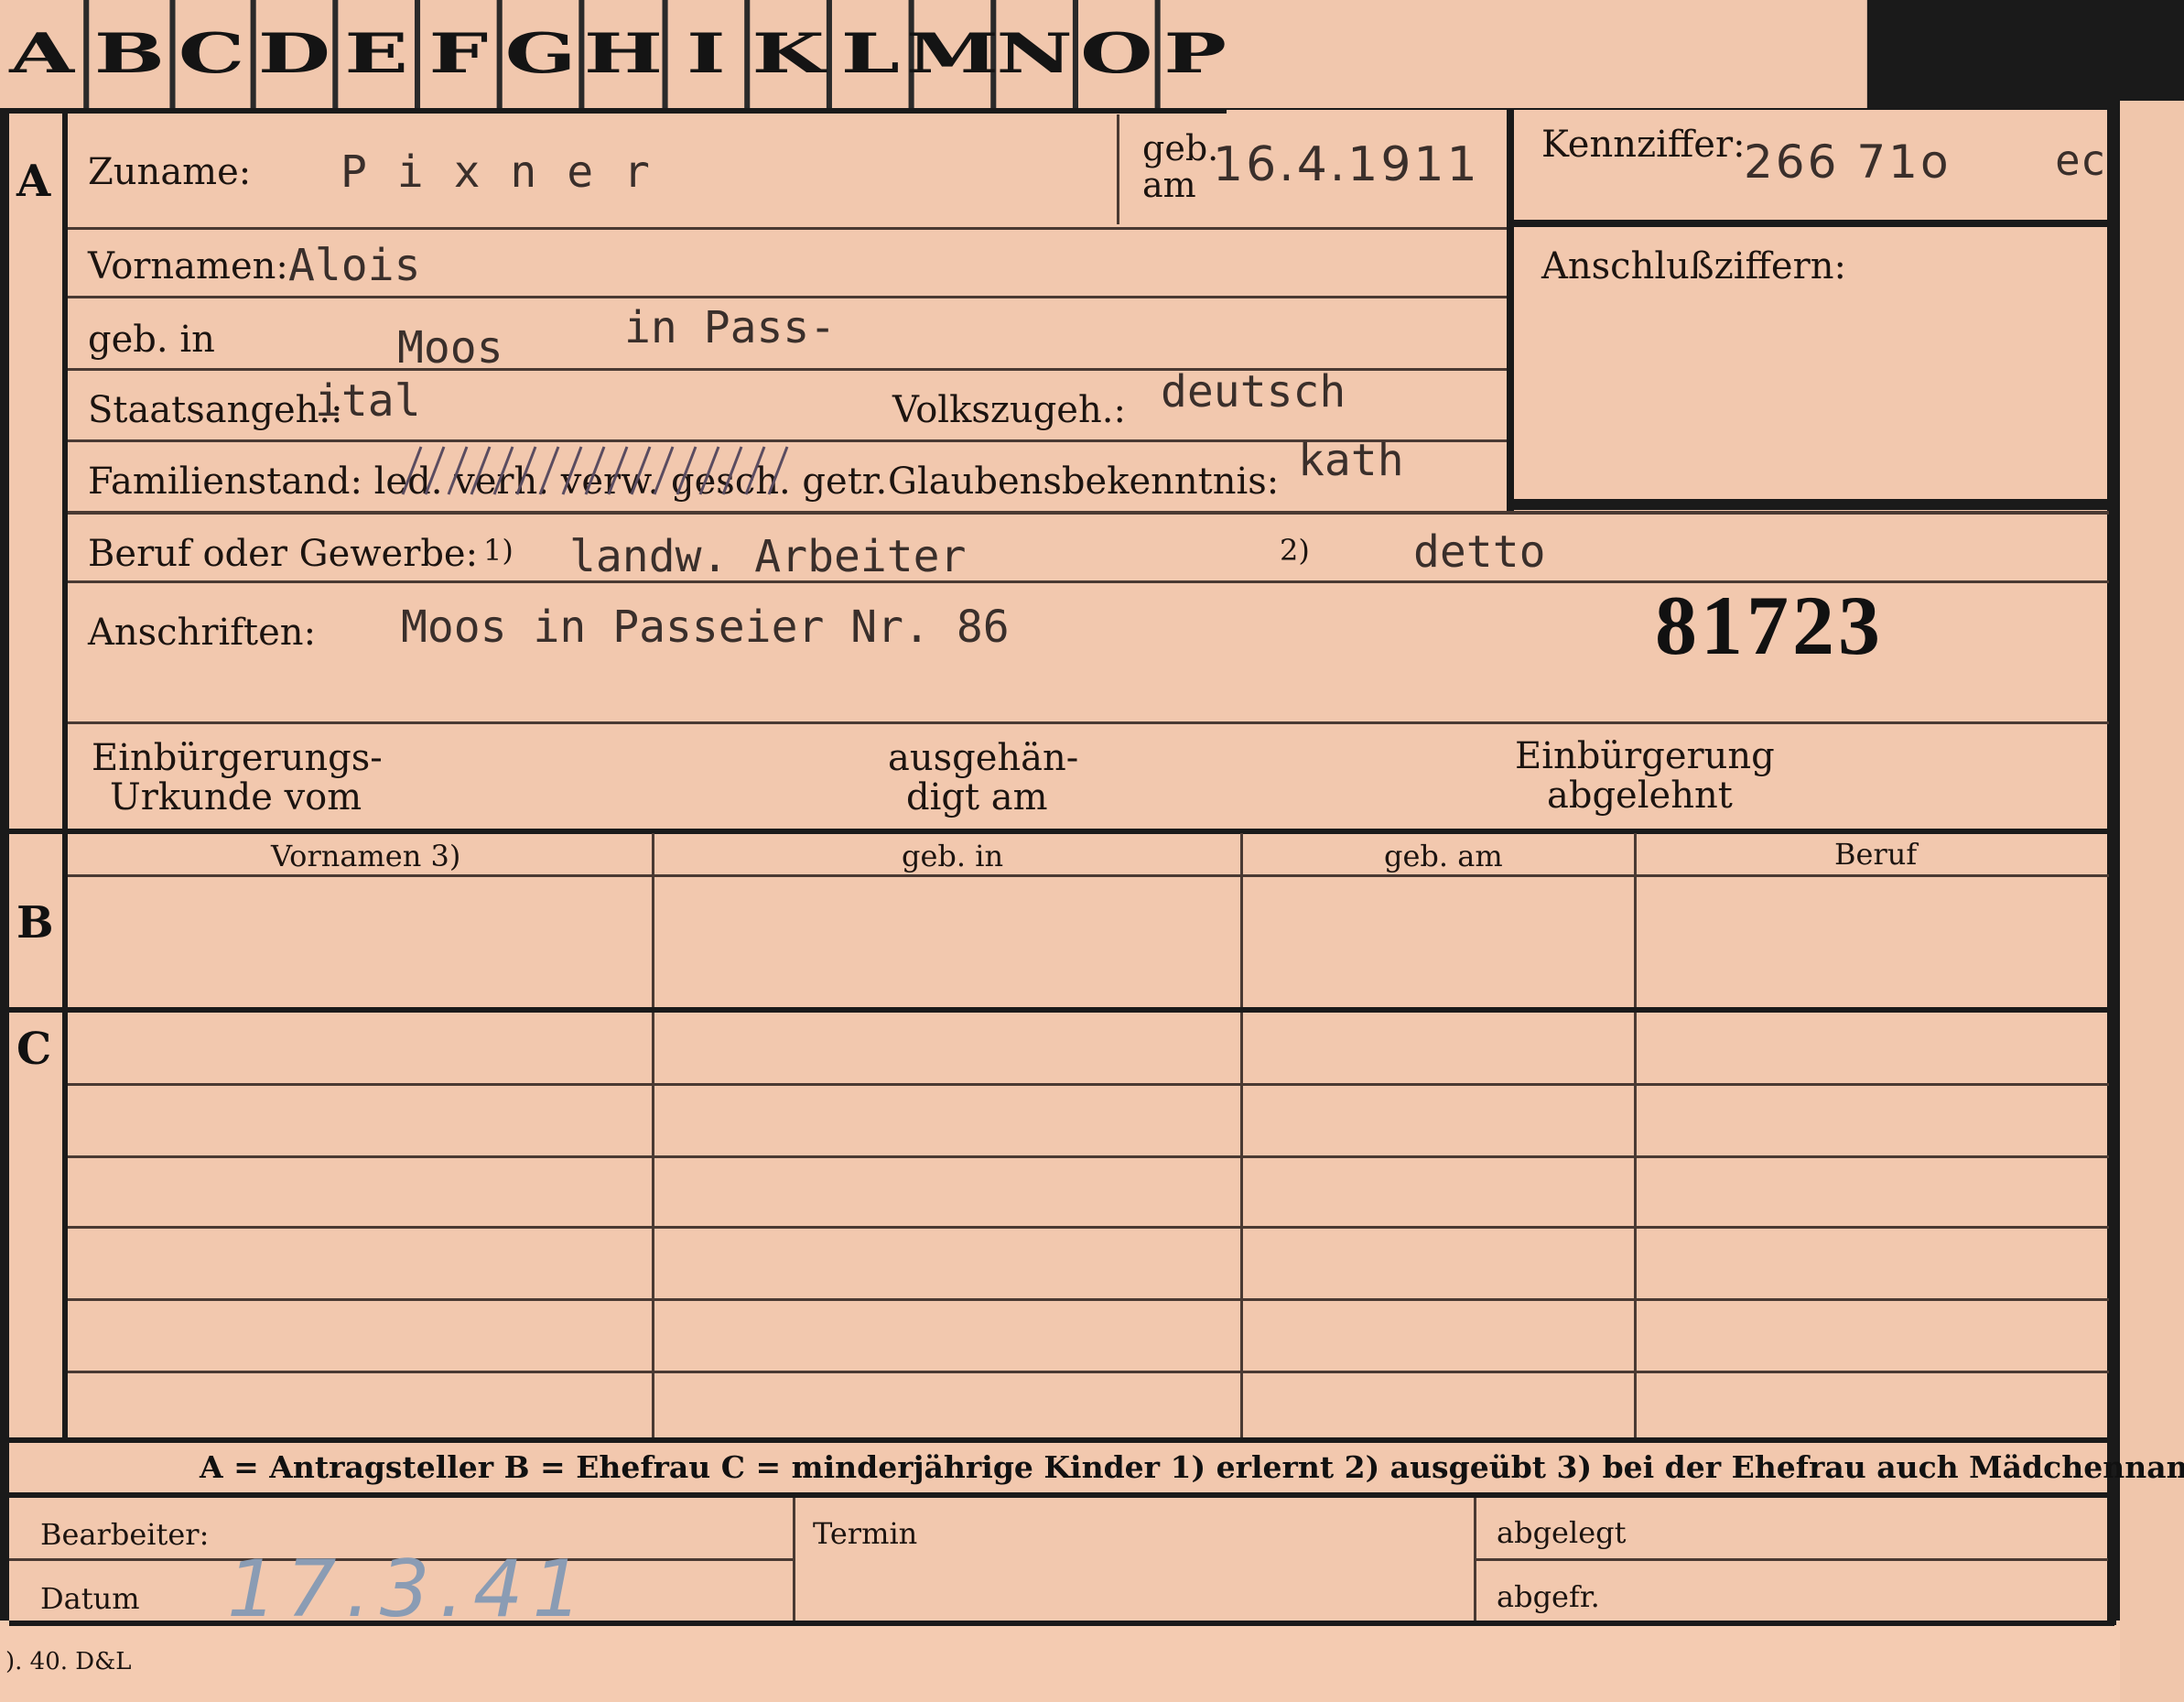 The height and width of the screenshot is (1702, 2184). What do you see at coordinates (865, 1533) in the screenshot?
I see `termin-label: Termin` at bounding box center [865, 1533].